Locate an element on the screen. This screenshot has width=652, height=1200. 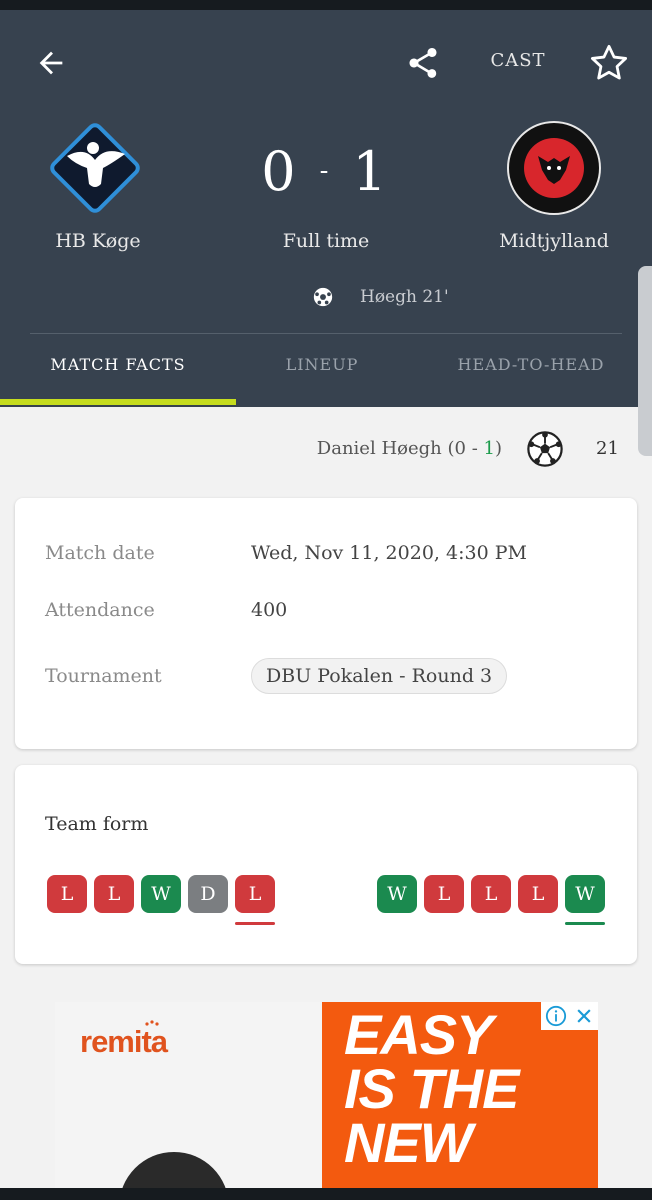
back-button is located at coordinates (51, 63).